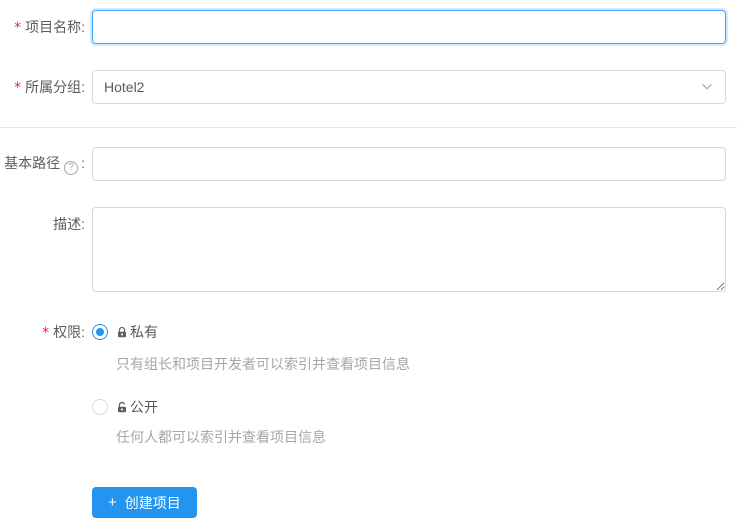 Image resolution: width=737 pixels, height=525 pixels. What do you see at coordinates (100, 407) in the screenshot?
I see `radio-public` at bounding box center [100, 407].